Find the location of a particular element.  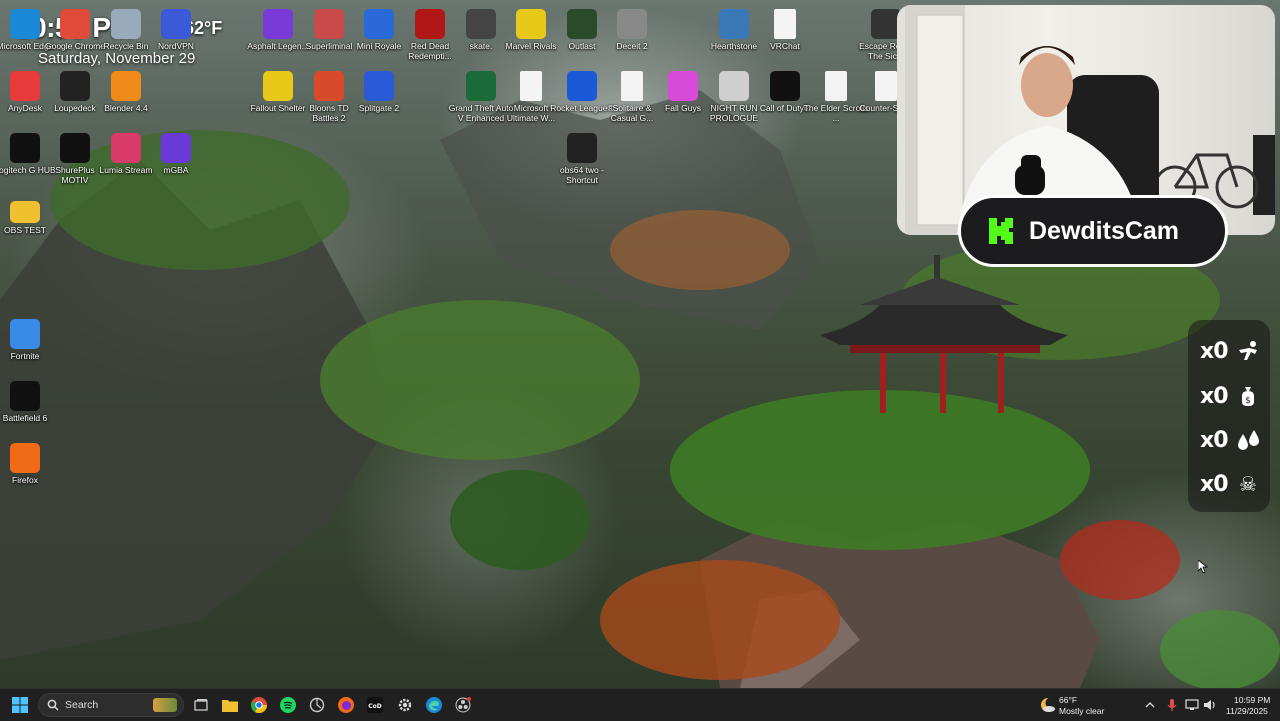

desktop-icon-label: mGBA is located at coordinates (176, 170).